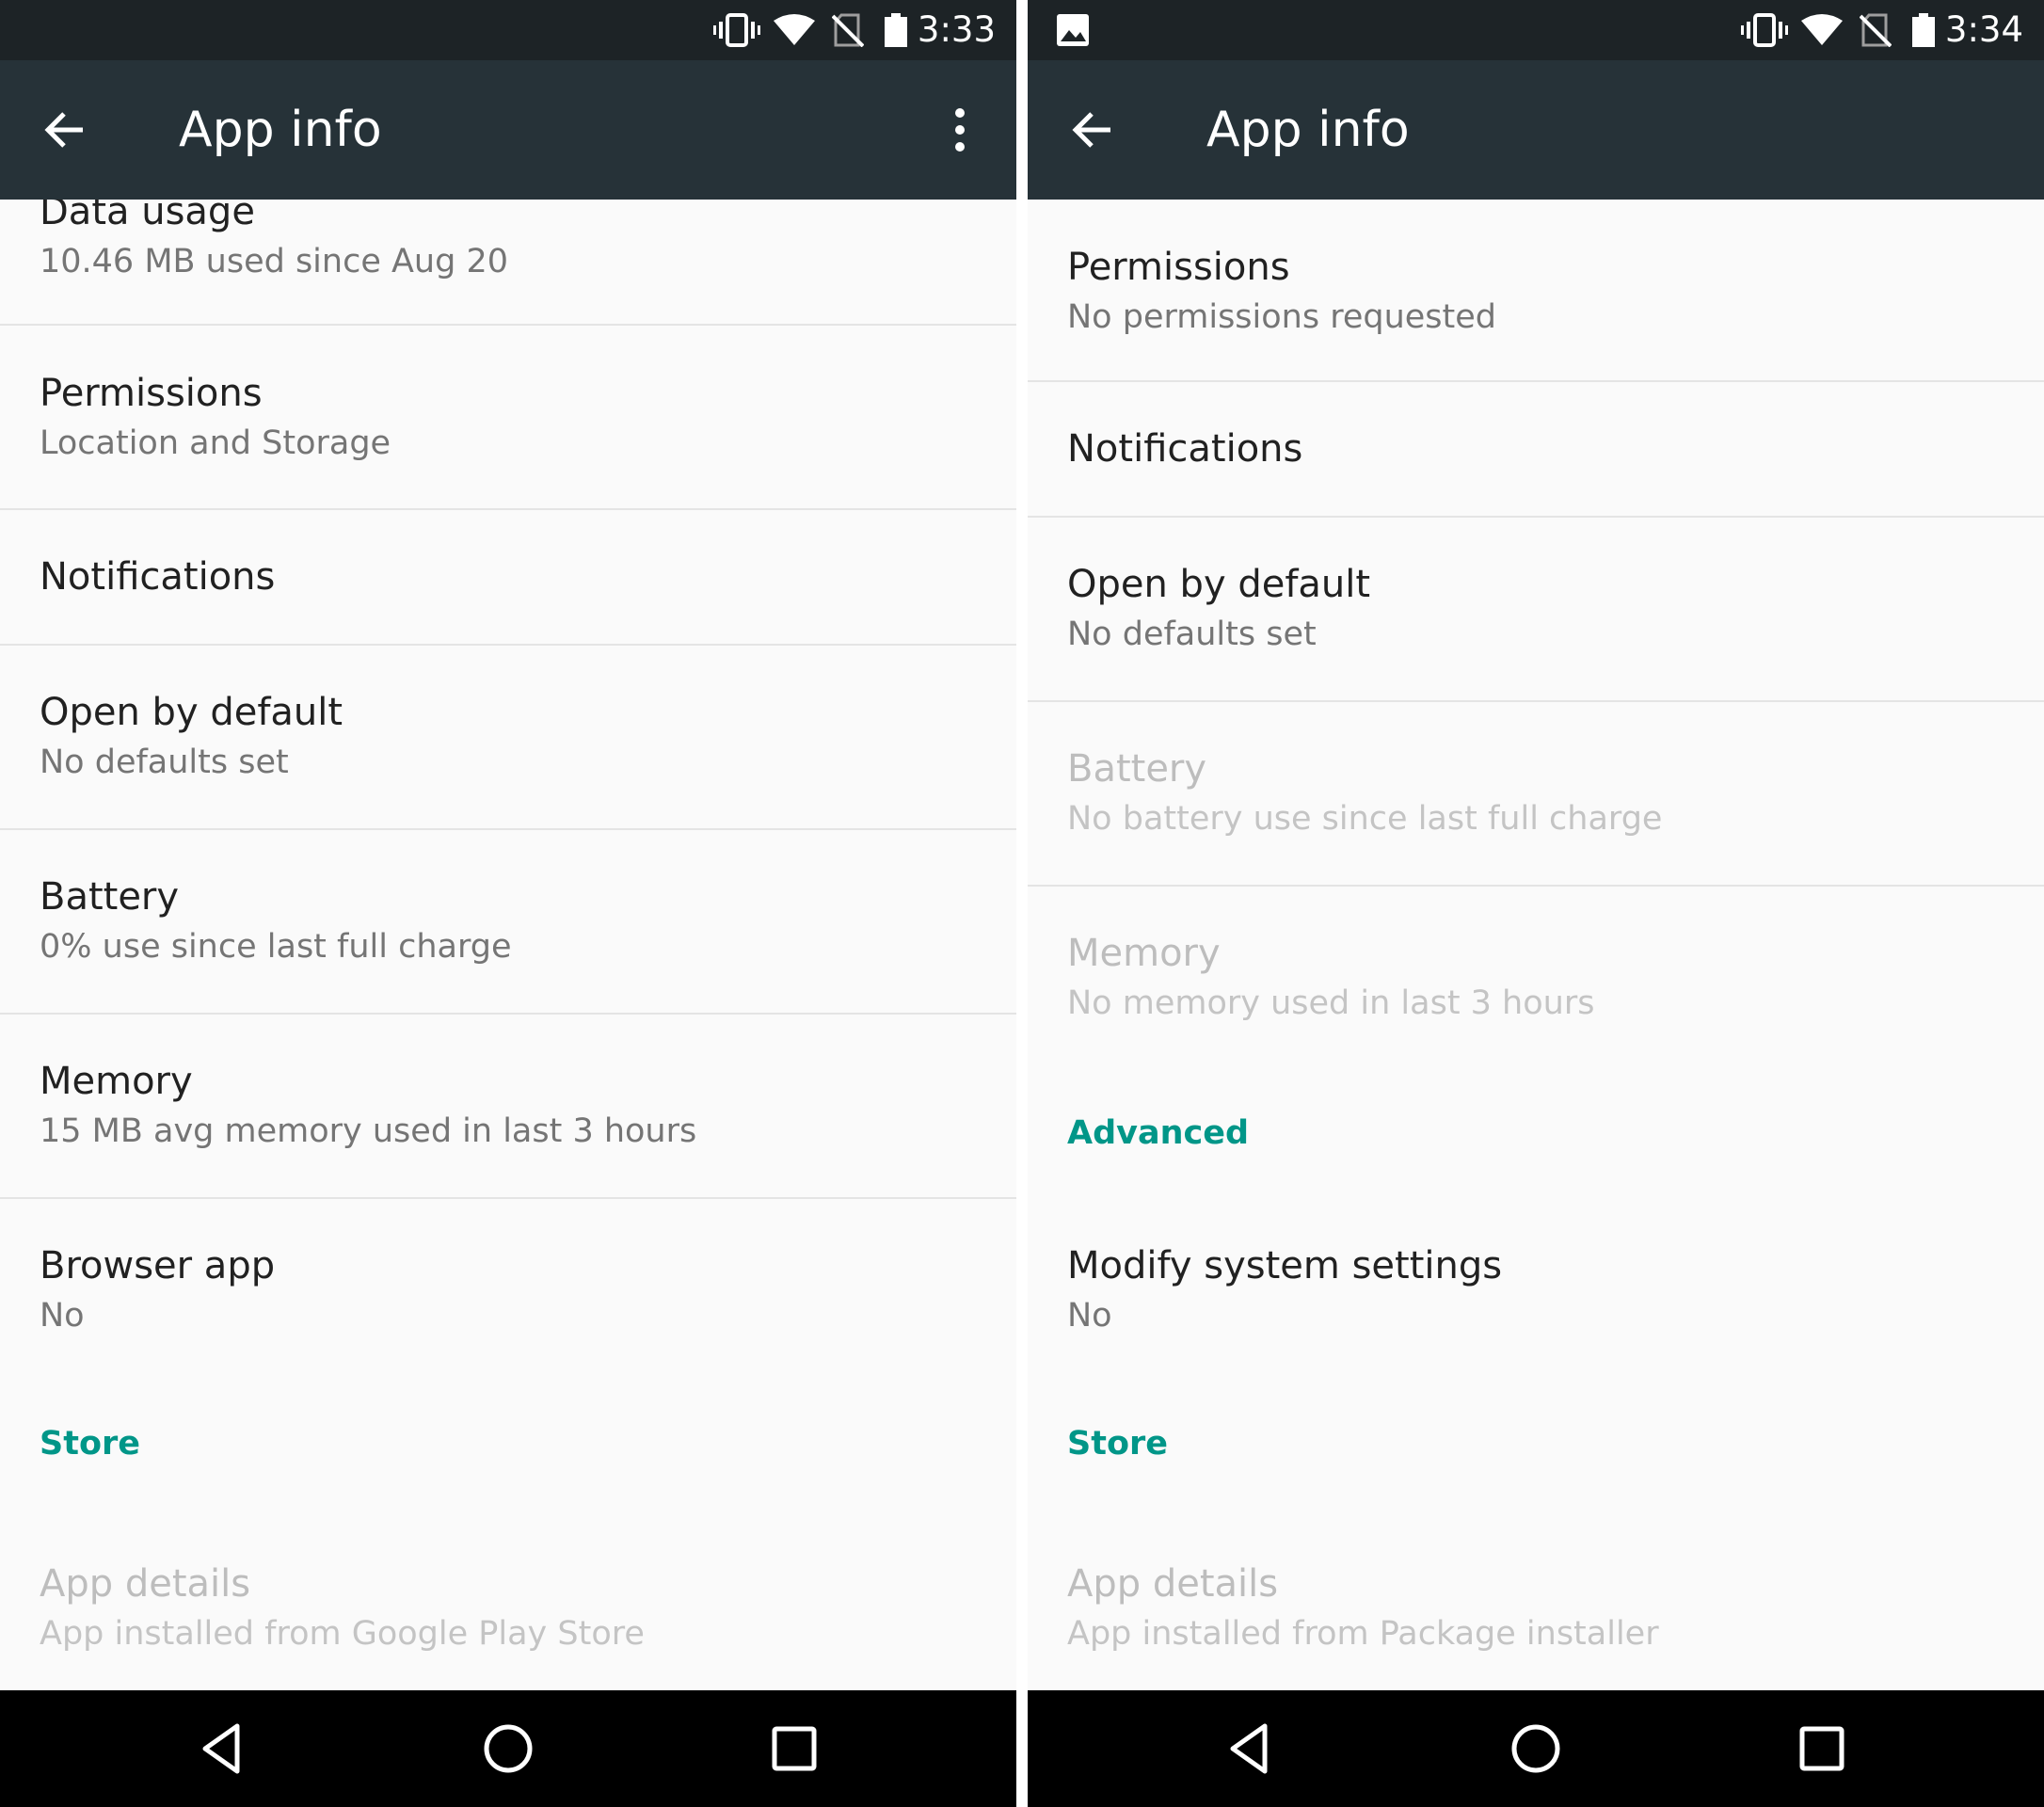 This screenshot has width=2044, height=1807. Describe the element at coordinates (1536, 30) in the screenshot. I see `status-bar: 3:34` at that location.